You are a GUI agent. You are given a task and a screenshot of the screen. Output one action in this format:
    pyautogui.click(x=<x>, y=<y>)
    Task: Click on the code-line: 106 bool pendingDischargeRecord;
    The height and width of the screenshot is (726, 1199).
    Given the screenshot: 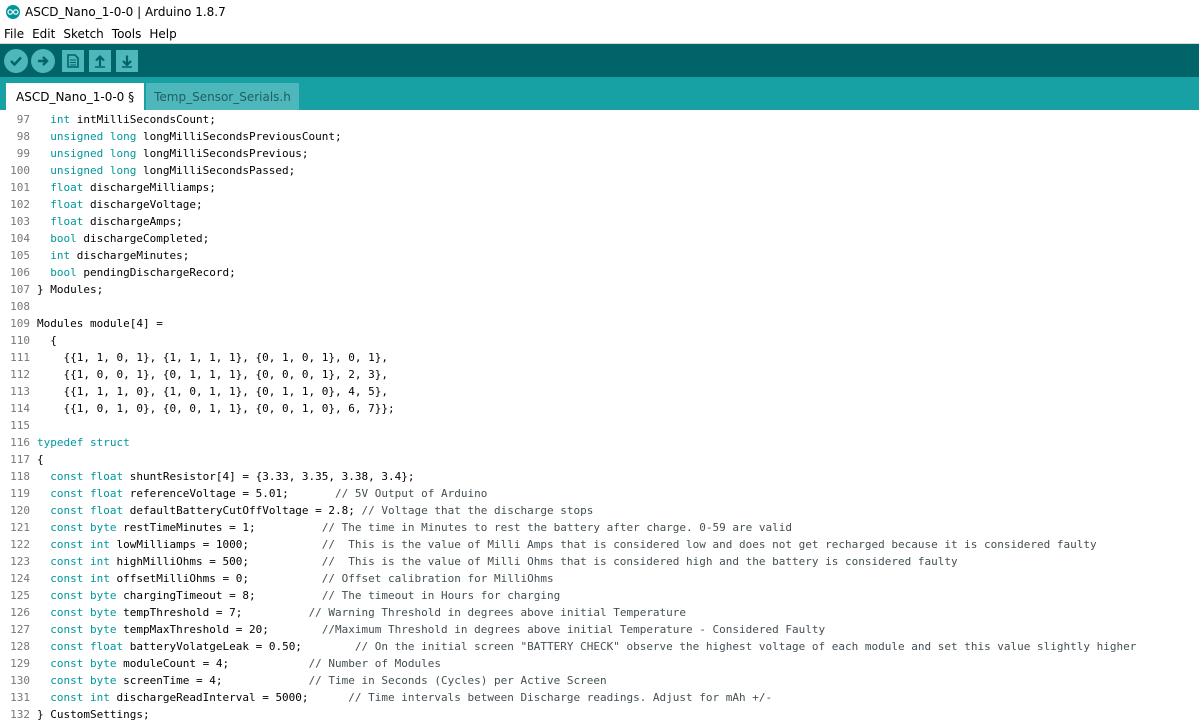 What is the action you would take?
    pyautogui.click(x=599, y=272)
    